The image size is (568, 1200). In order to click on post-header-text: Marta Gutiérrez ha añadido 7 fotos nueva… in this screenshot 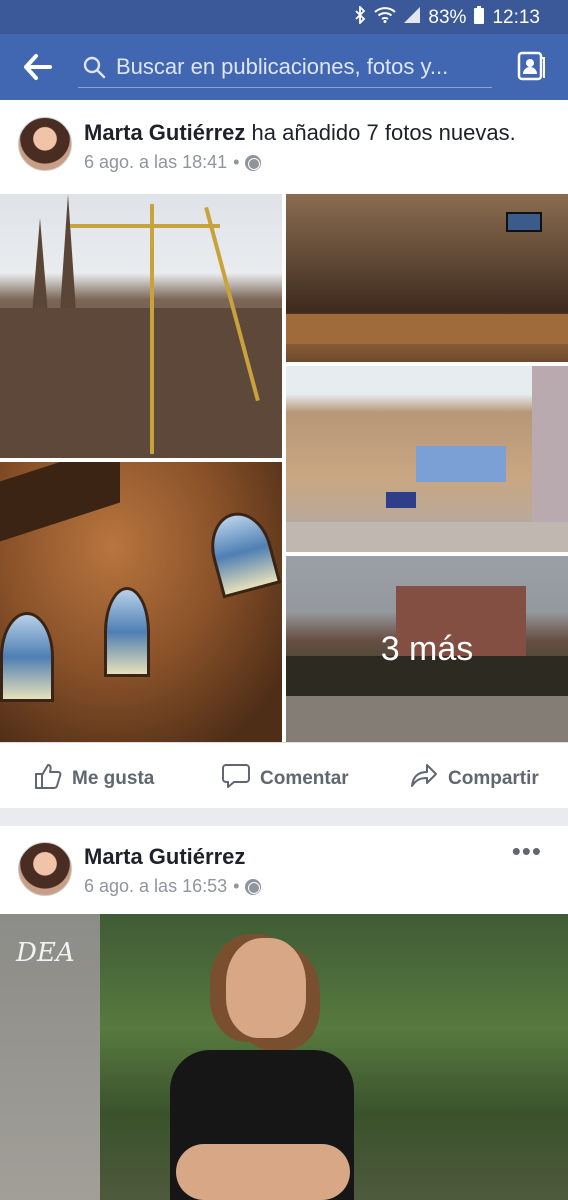, I will do `click(300, 133)`.